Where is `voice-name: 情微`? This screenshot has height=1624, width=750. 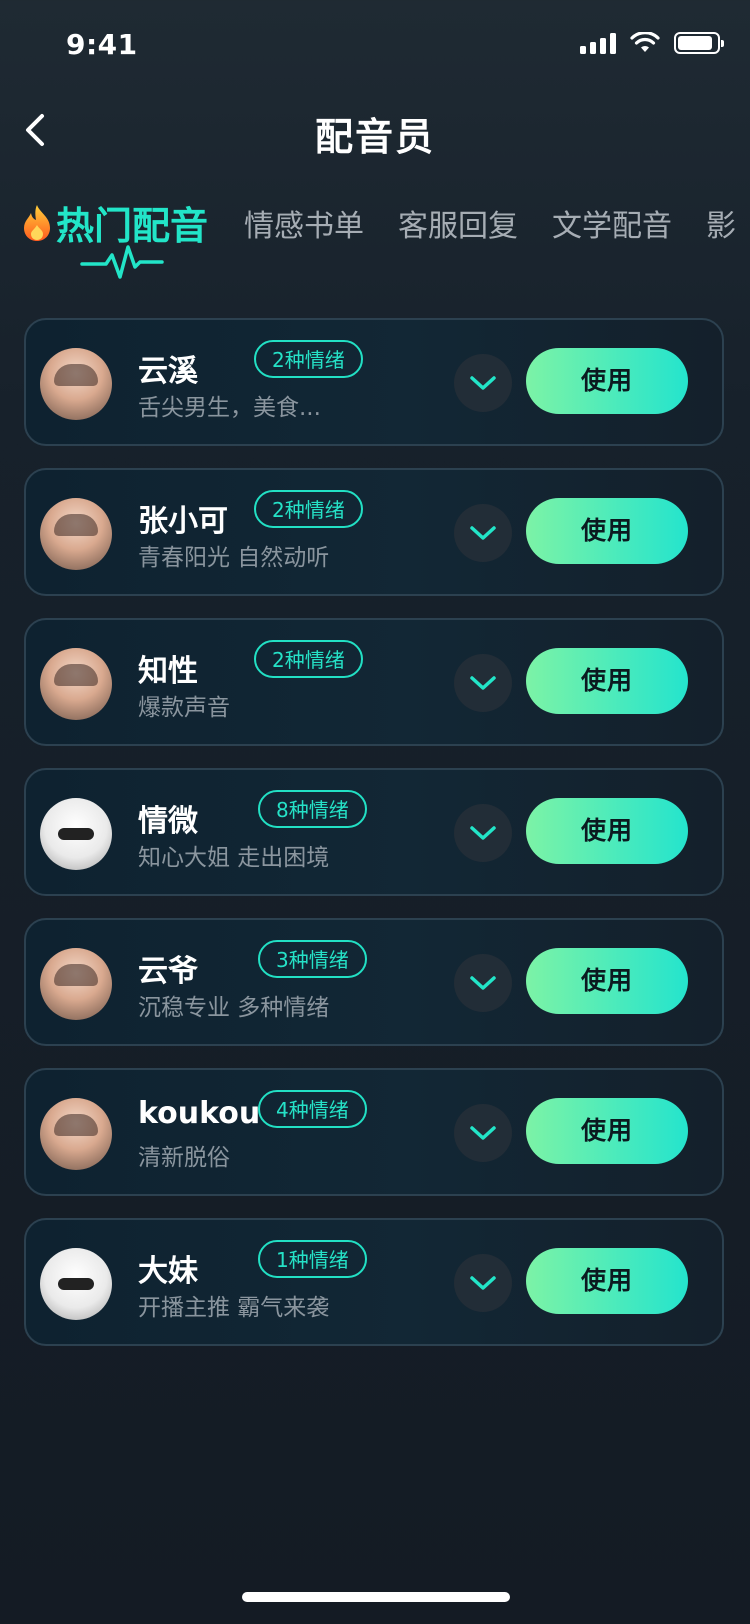 voice-name: 情微 is located at coordinates (168, 821).